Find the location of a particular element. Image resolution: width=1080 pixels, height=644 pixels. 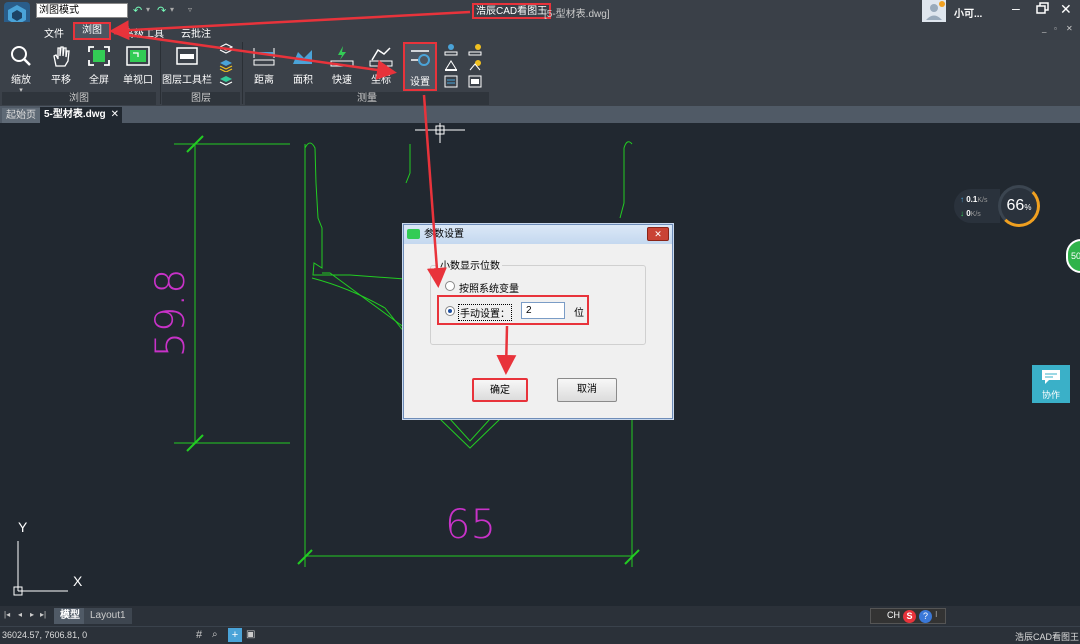

ruler-distance-icon is located at coordinates (264, 57).